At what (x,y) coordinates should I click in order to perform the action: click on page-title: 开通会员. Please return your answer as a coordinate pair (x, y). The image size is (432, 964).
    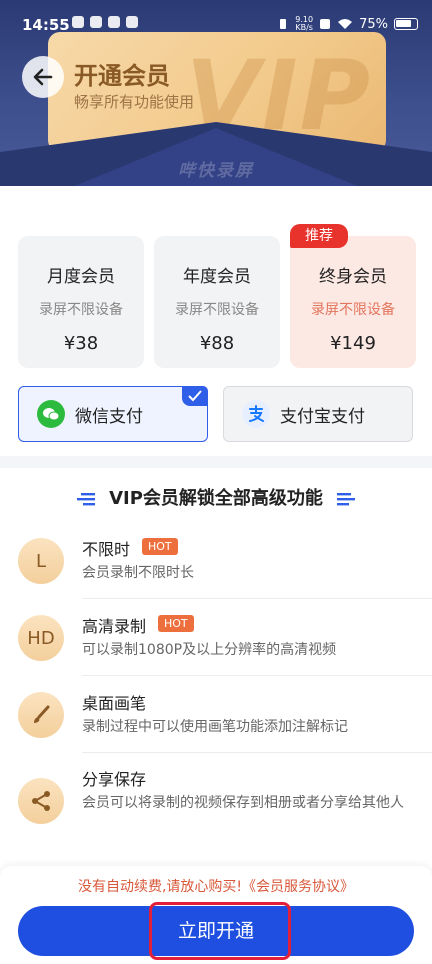
    Looking at the image, I should click on (122, 76).